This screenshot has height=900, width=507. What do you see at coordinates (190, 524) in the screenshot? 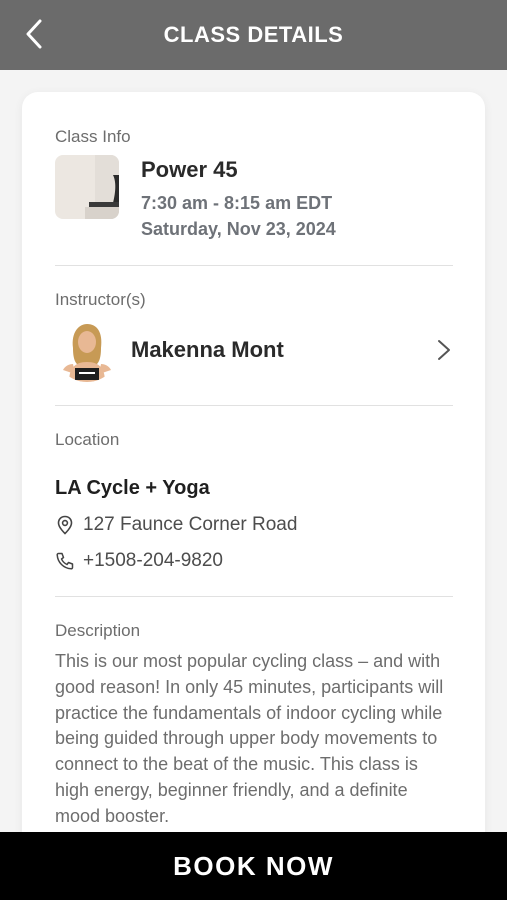
I see `address-text: 127 Faunce Corner Road` at bounding box center [190, 524].